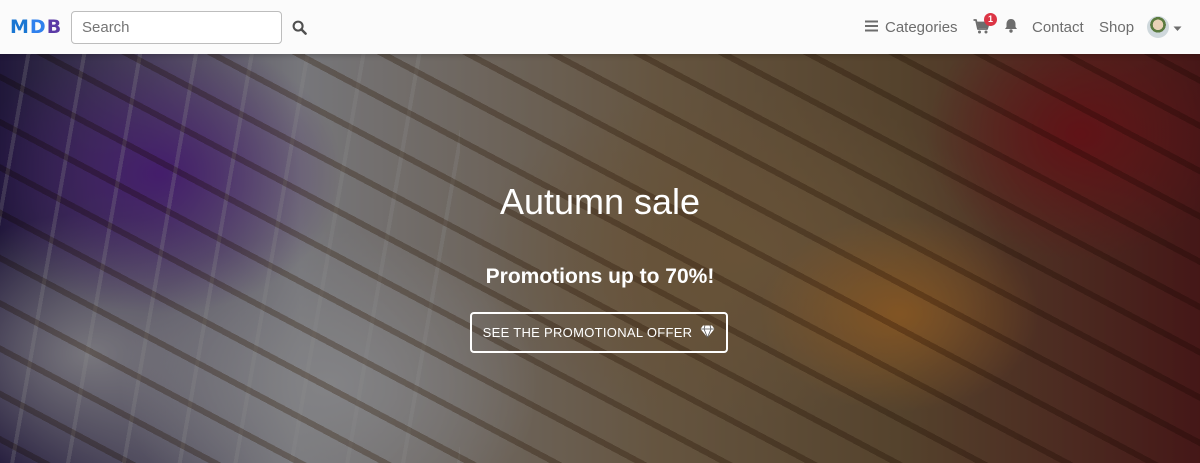  What do you see at coordinates (600, 201) in the screenshot?
I see `hero-title: Autumn sale` at bounding box center [600, 201].